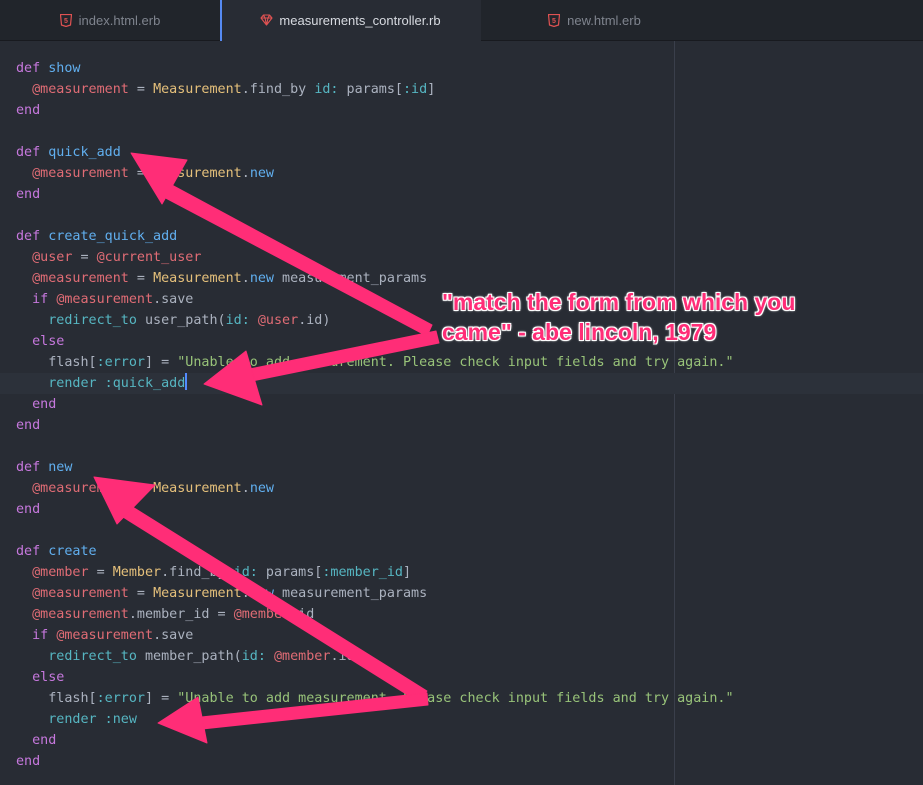 The image size is (923, 785). What do you see at coordinates (181, 614) in the screenshot?
I see `code-token: .member_id =` at bounding box center [181, 614].